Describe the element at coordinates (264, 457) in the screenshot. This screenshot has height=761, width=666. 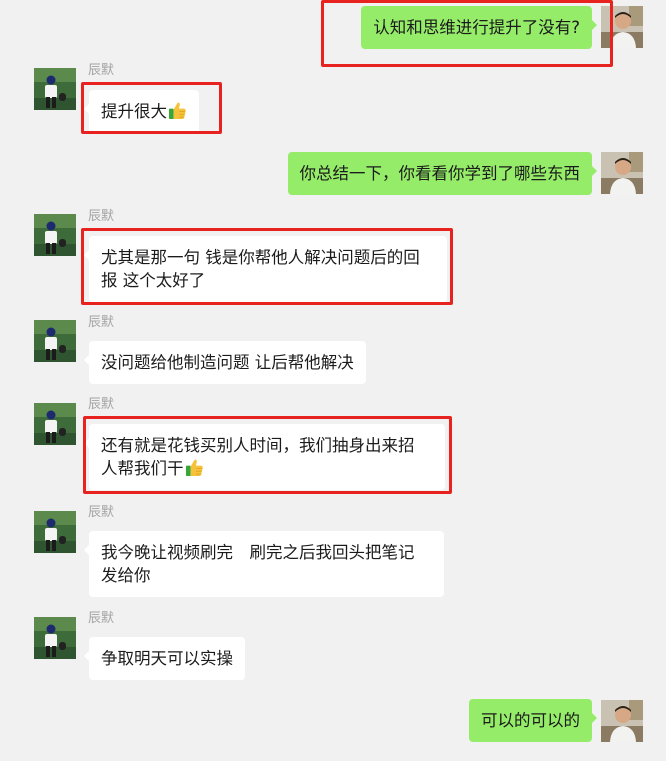
I see `message-bubble-other: 还有就是花钱买别人时间，我们抽身出来招 人帮我们干` at that location.